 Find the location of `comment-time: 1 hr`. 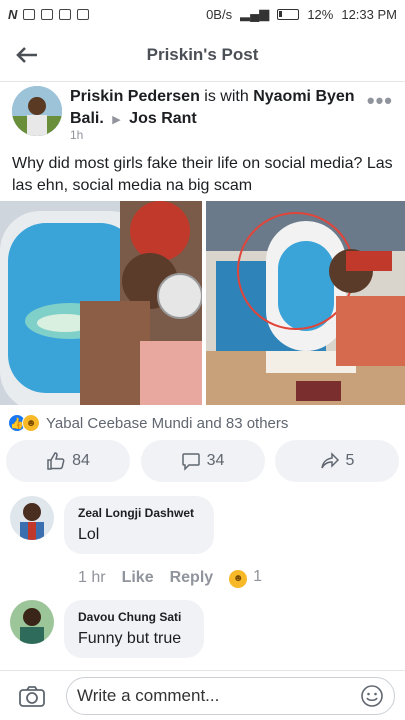

comment-time: 1 hr is located at coordinates (92, 577).